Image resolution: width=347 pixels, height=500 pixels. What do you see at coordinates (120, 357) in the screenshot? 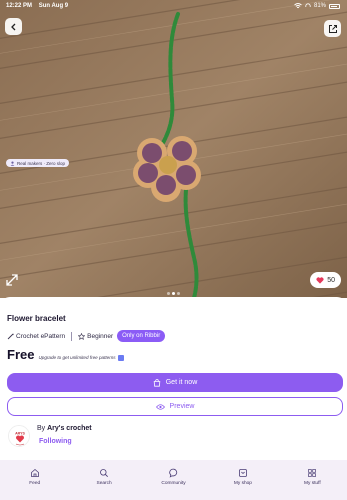
I see `premium-icon` at bounding box center [120, 357].